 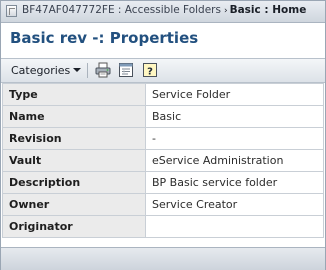 I want to click on print-button, so click(x=103, y=70).